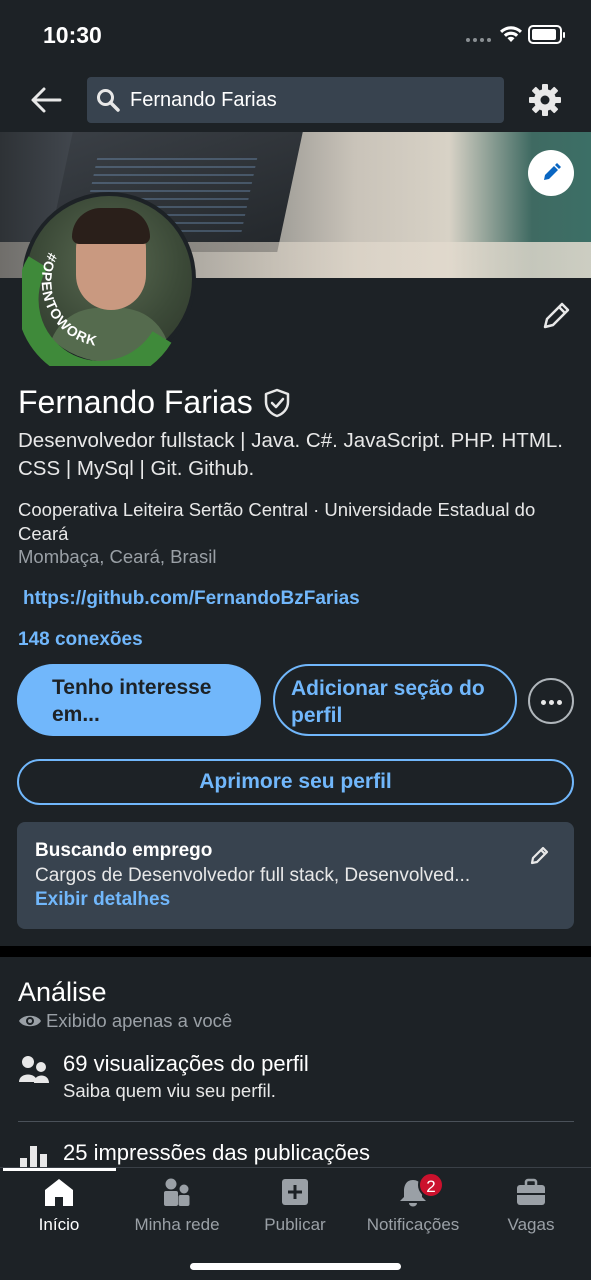  I want to click on add-profile-section-button: Adicionar seção do perfil, so click(395, 700).